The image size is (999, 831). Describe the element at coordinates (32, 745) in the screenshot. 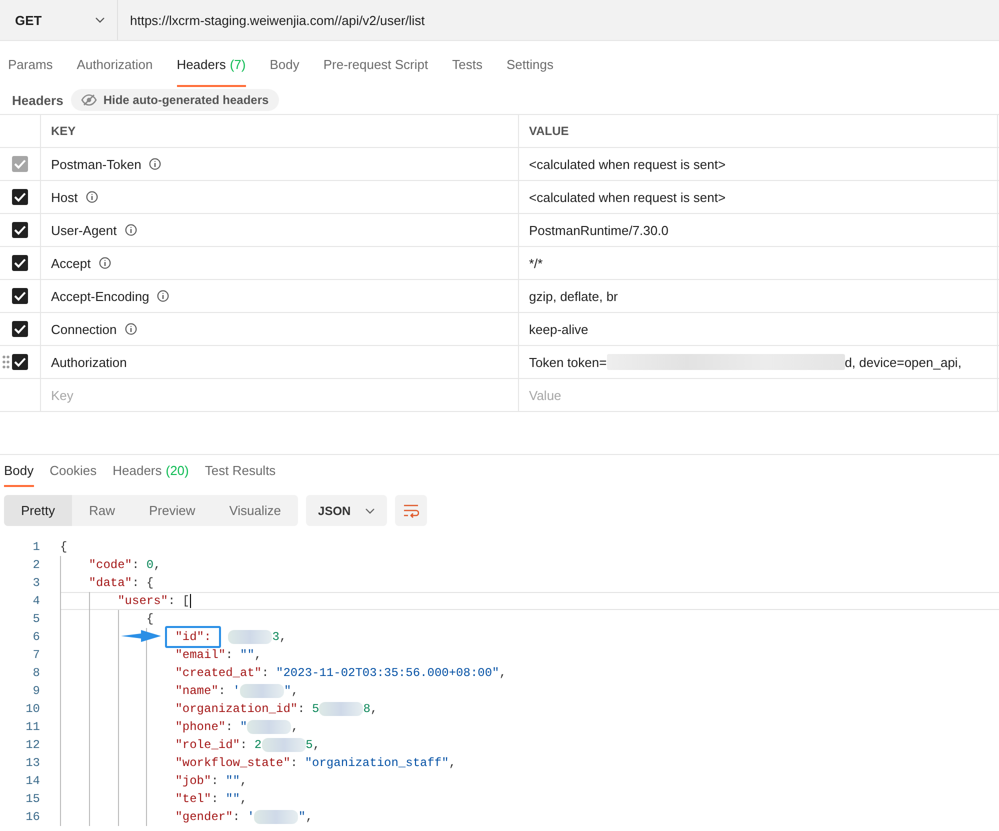

I see `line-number: 12` at that location.